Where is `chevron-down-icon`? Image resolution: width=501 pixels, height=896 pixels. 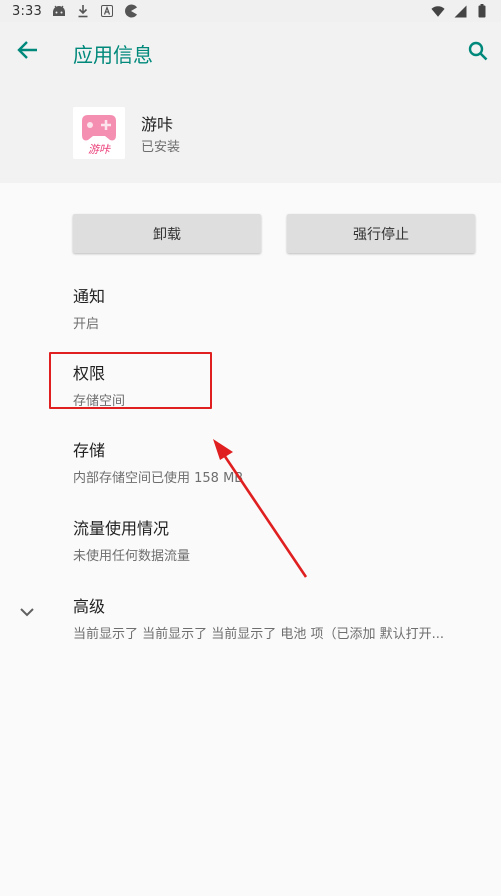 chevron-down-icon is located at coordinates (27, 612).